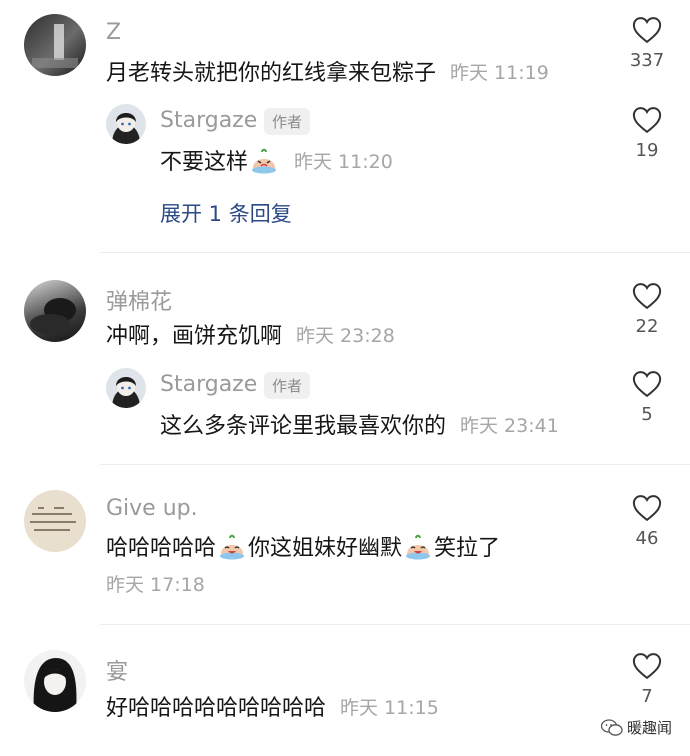 Image resolution: width=690 pixels, height=756 pixels. Describe the element at coordinates (325, 548) in the screenshot. I see `comment-text-part: 你这姐妹好幽默` at that location.